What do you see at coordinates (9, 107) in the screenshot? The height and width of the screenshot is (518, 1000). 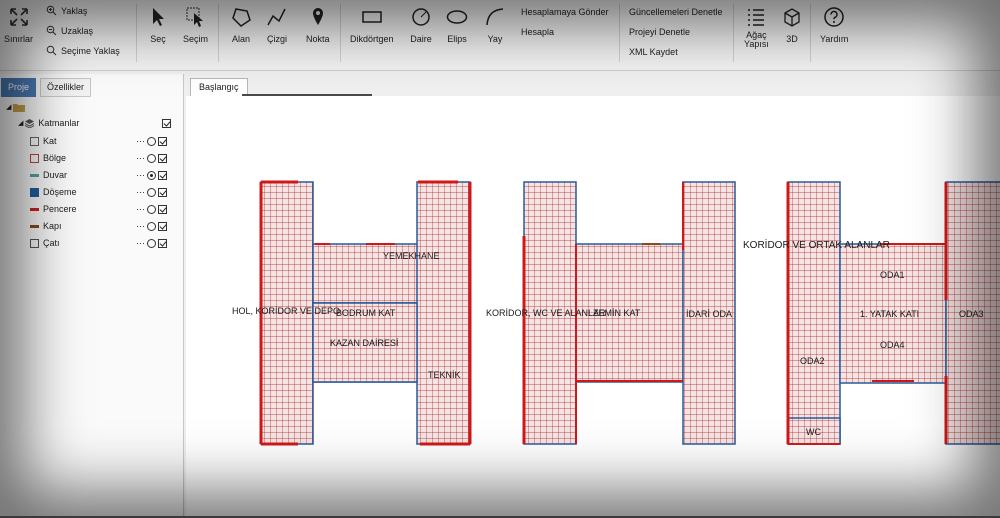 I see `expand-arrow-icon: ◢` at bounding box center [9, 107].